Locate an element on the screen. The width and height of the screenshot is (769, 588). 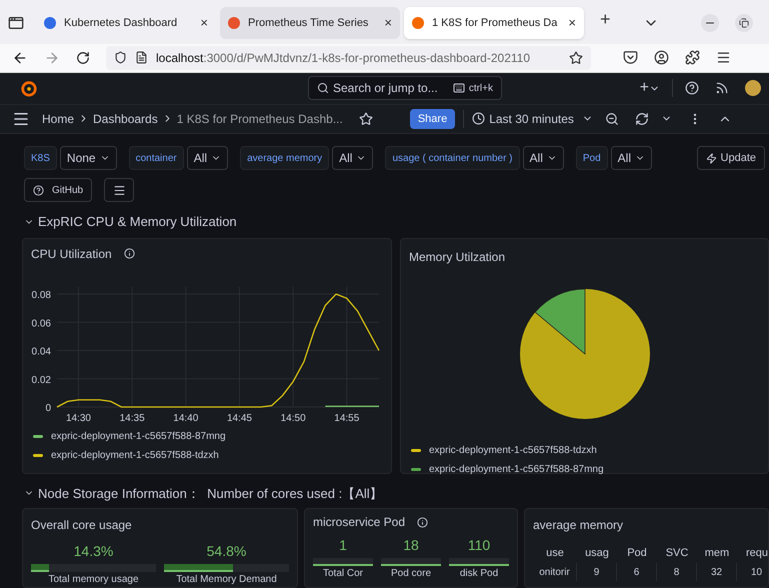
variable-label: average memory is located at coordinates (285, 158).